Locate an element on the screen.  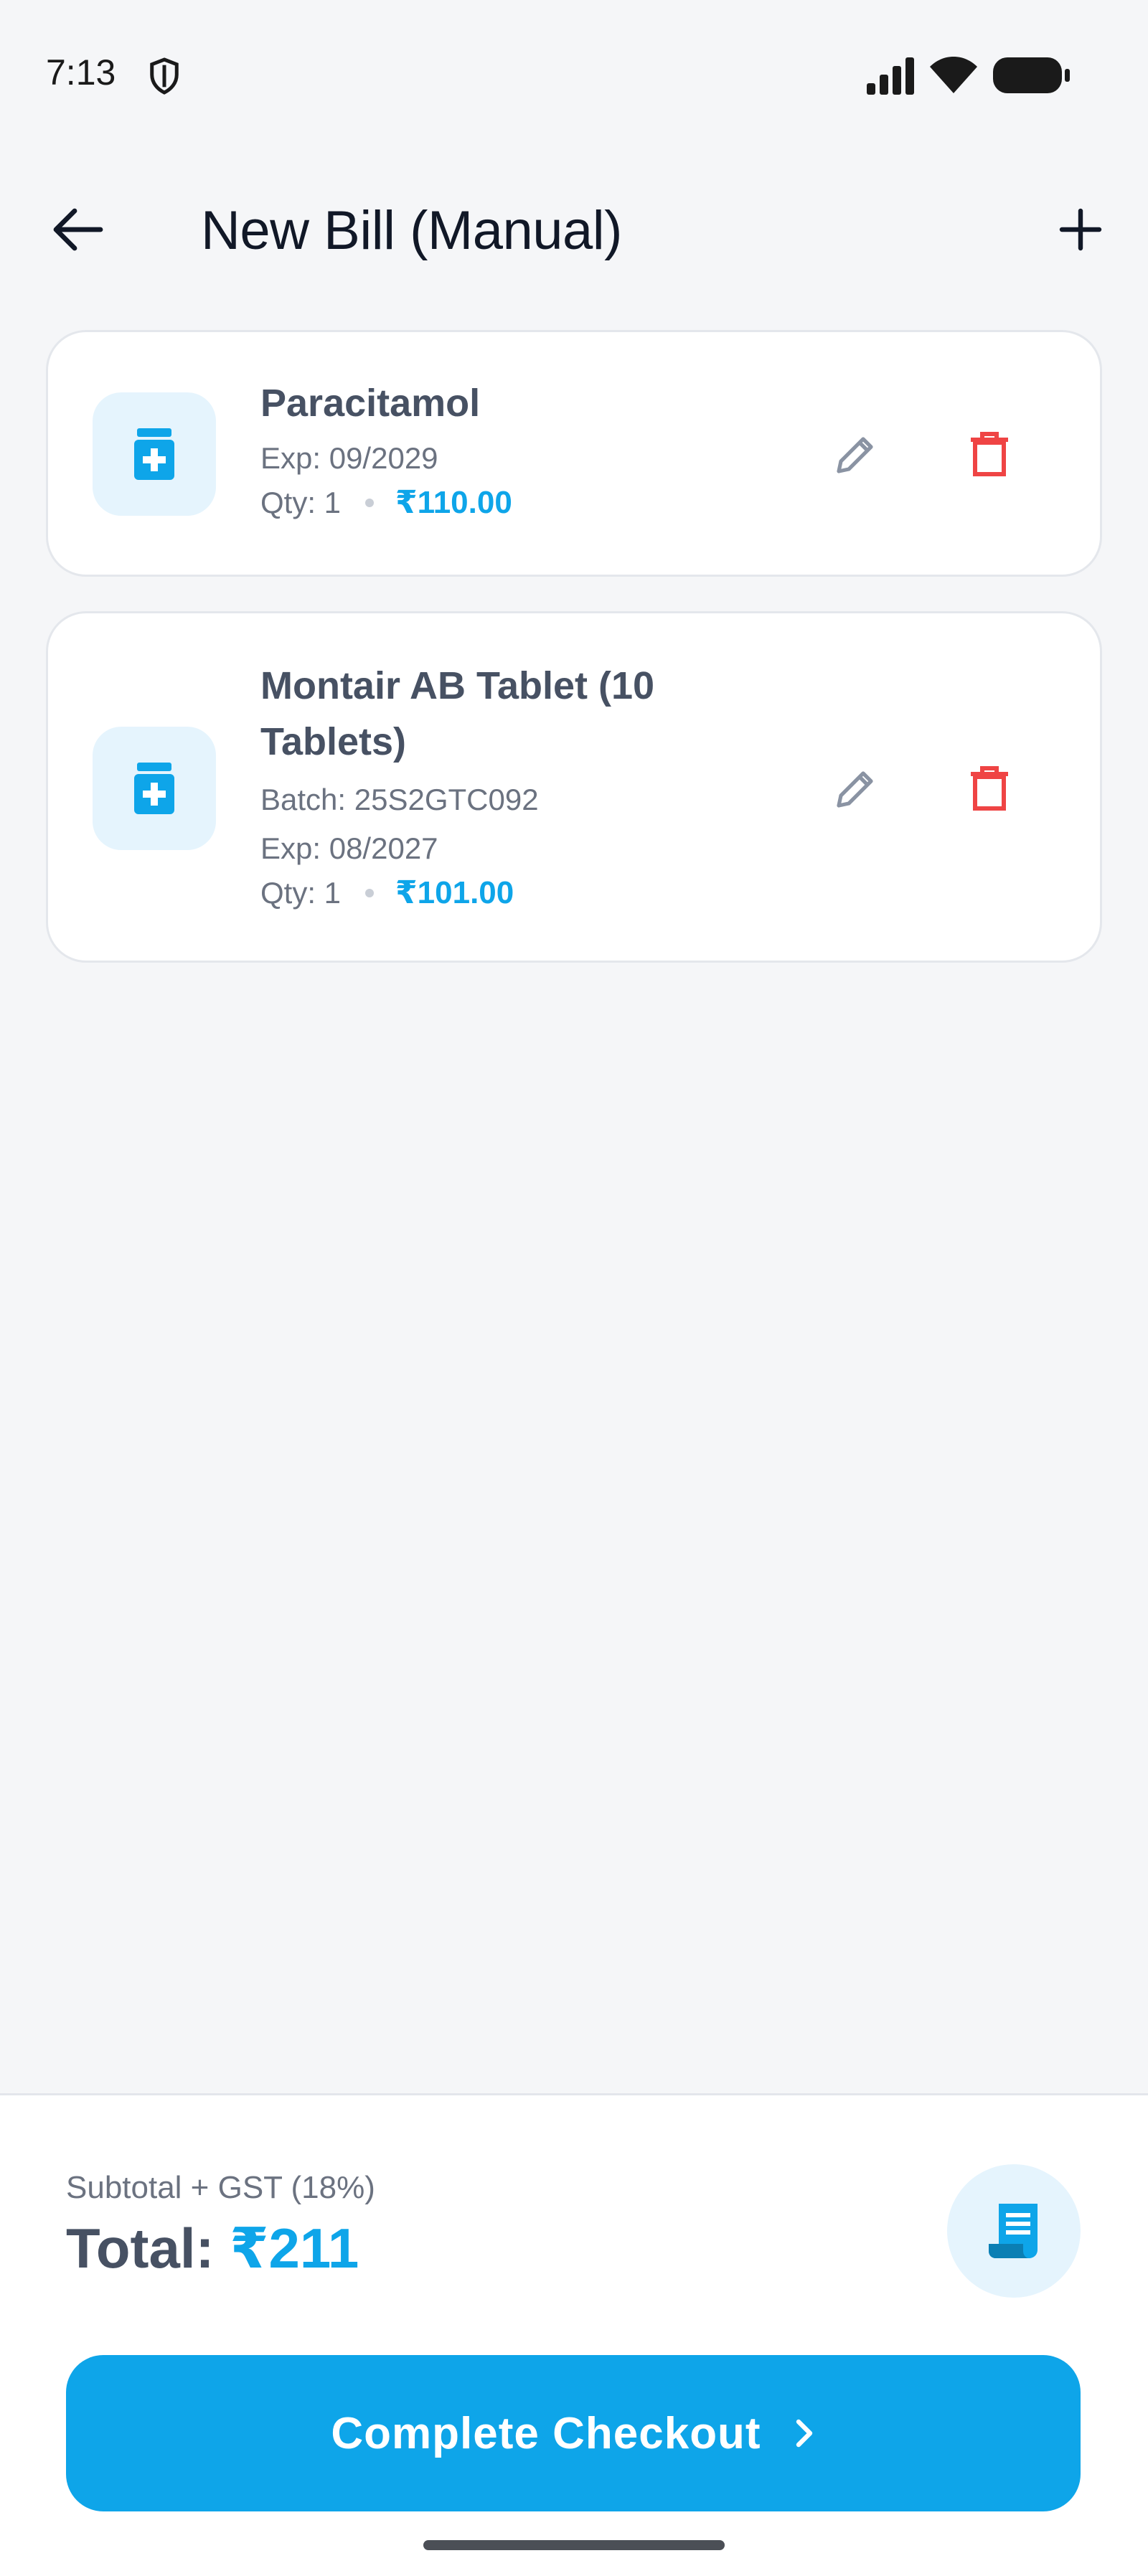
total-line: Total: ₹211 is located at coordinates (212, 2248).